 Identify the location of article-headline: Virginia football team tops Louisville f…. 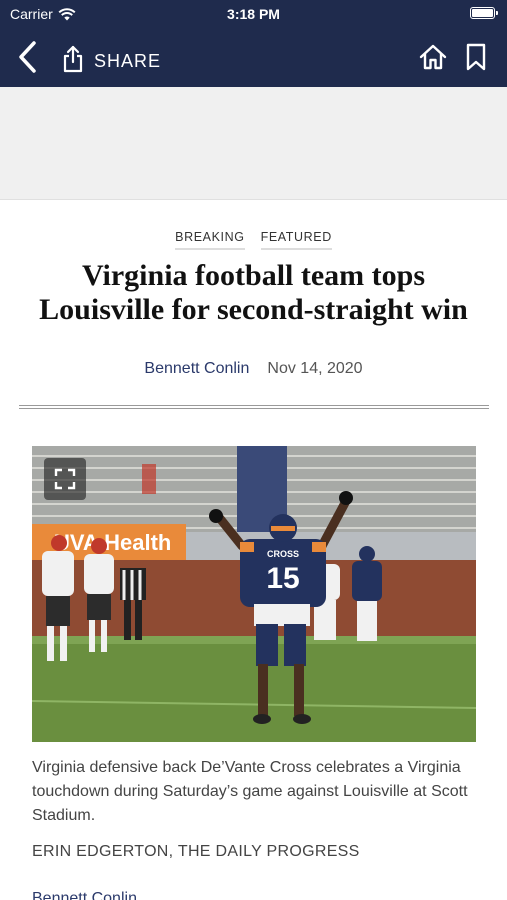
(253, 292).